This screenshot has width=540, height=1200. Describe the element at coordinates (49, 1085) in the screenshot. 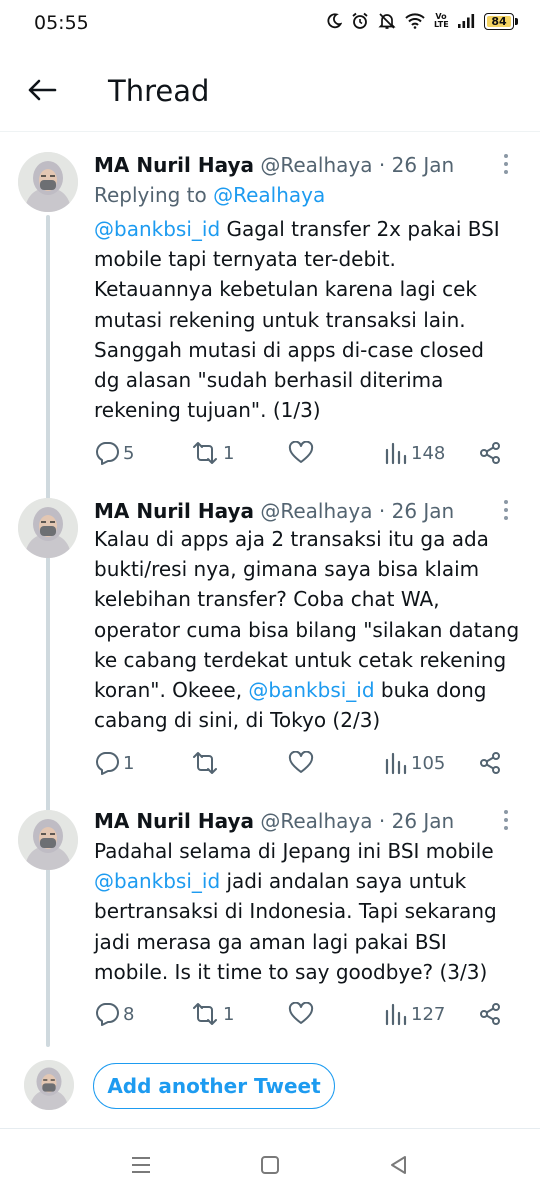

I see `compose-avatar` at that location.